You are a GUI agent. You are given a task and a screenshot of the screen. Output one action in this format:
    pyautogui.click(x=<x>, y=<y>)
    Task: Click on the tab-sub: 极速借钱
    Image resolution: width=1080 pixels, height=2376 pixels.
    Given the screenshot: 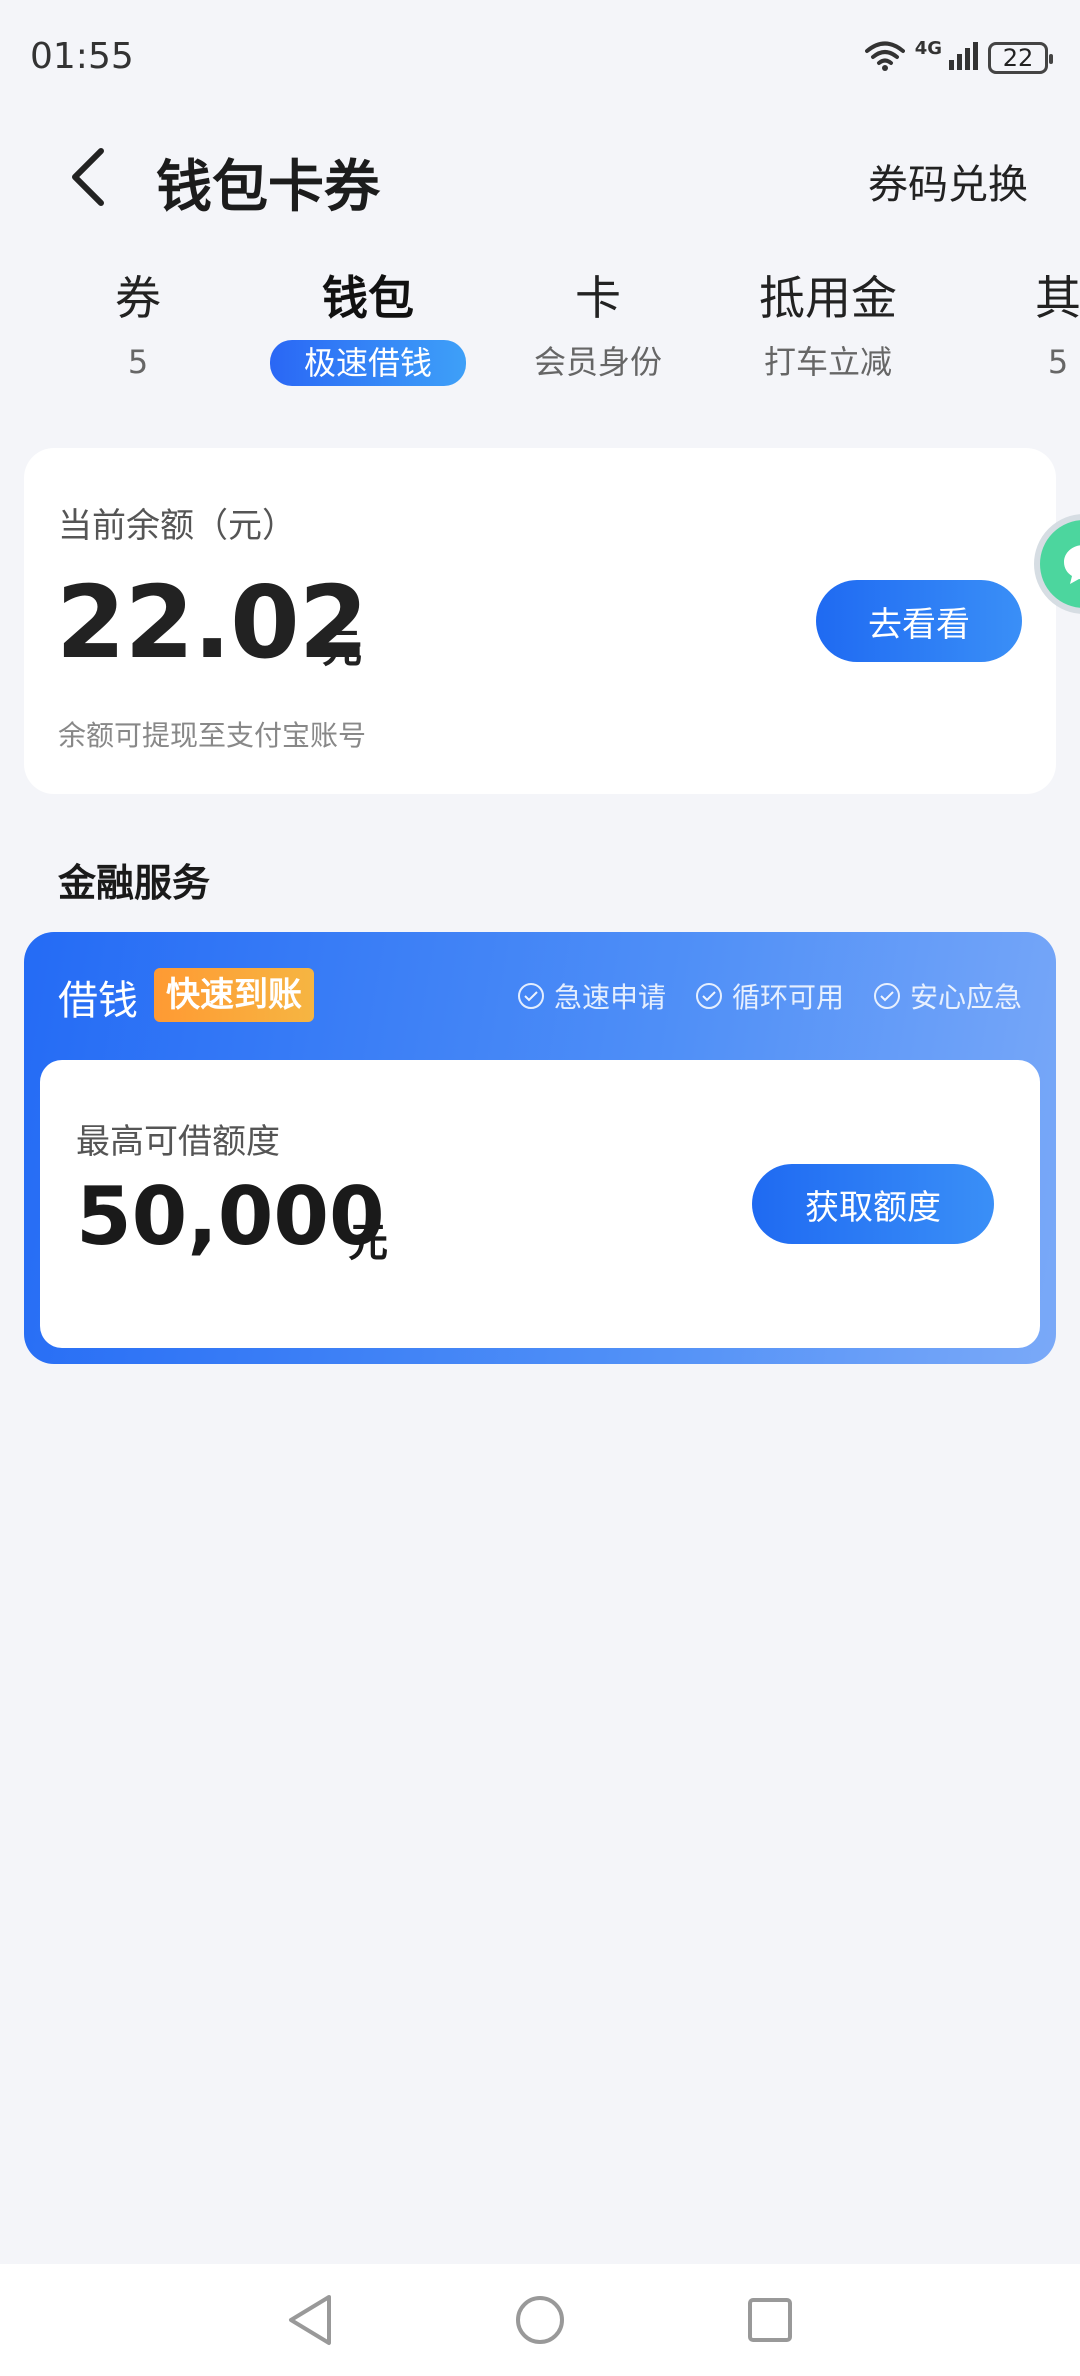 What is the action you would take?
    pyautogui.click(x=367, y=363)
    